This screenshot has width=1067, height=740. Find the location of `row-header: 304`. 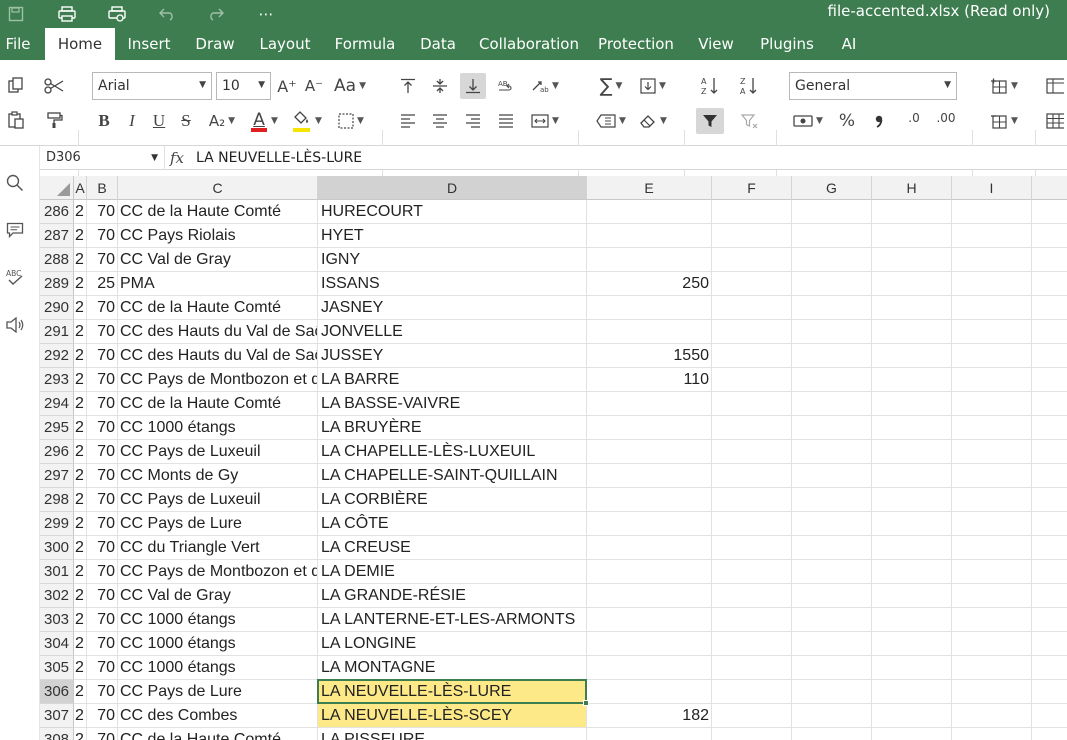

row-header: 304 is located at coordinates (57, 644).